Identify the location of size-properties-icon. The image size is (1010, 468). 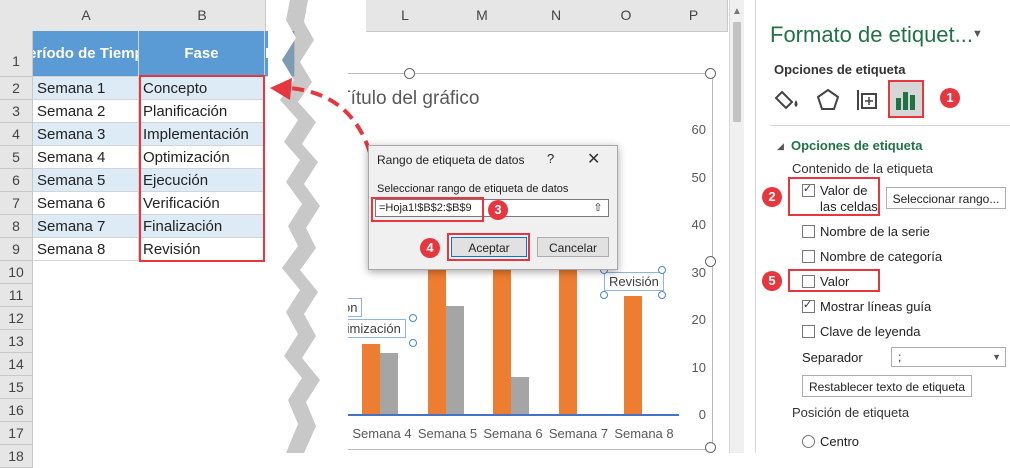
(868, 100).